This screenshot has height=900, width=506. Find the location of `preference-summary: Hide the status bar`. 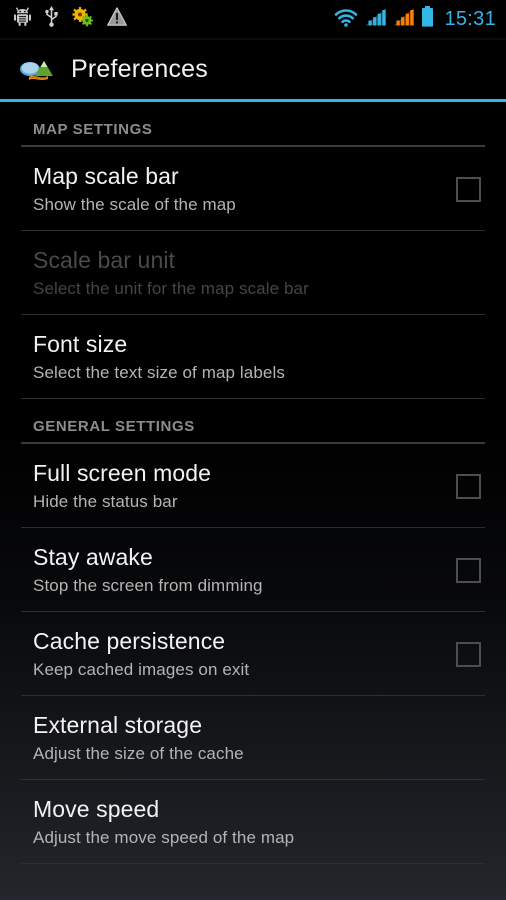

preference-summary: Hide the status bar is located at coordinates (105, 501).